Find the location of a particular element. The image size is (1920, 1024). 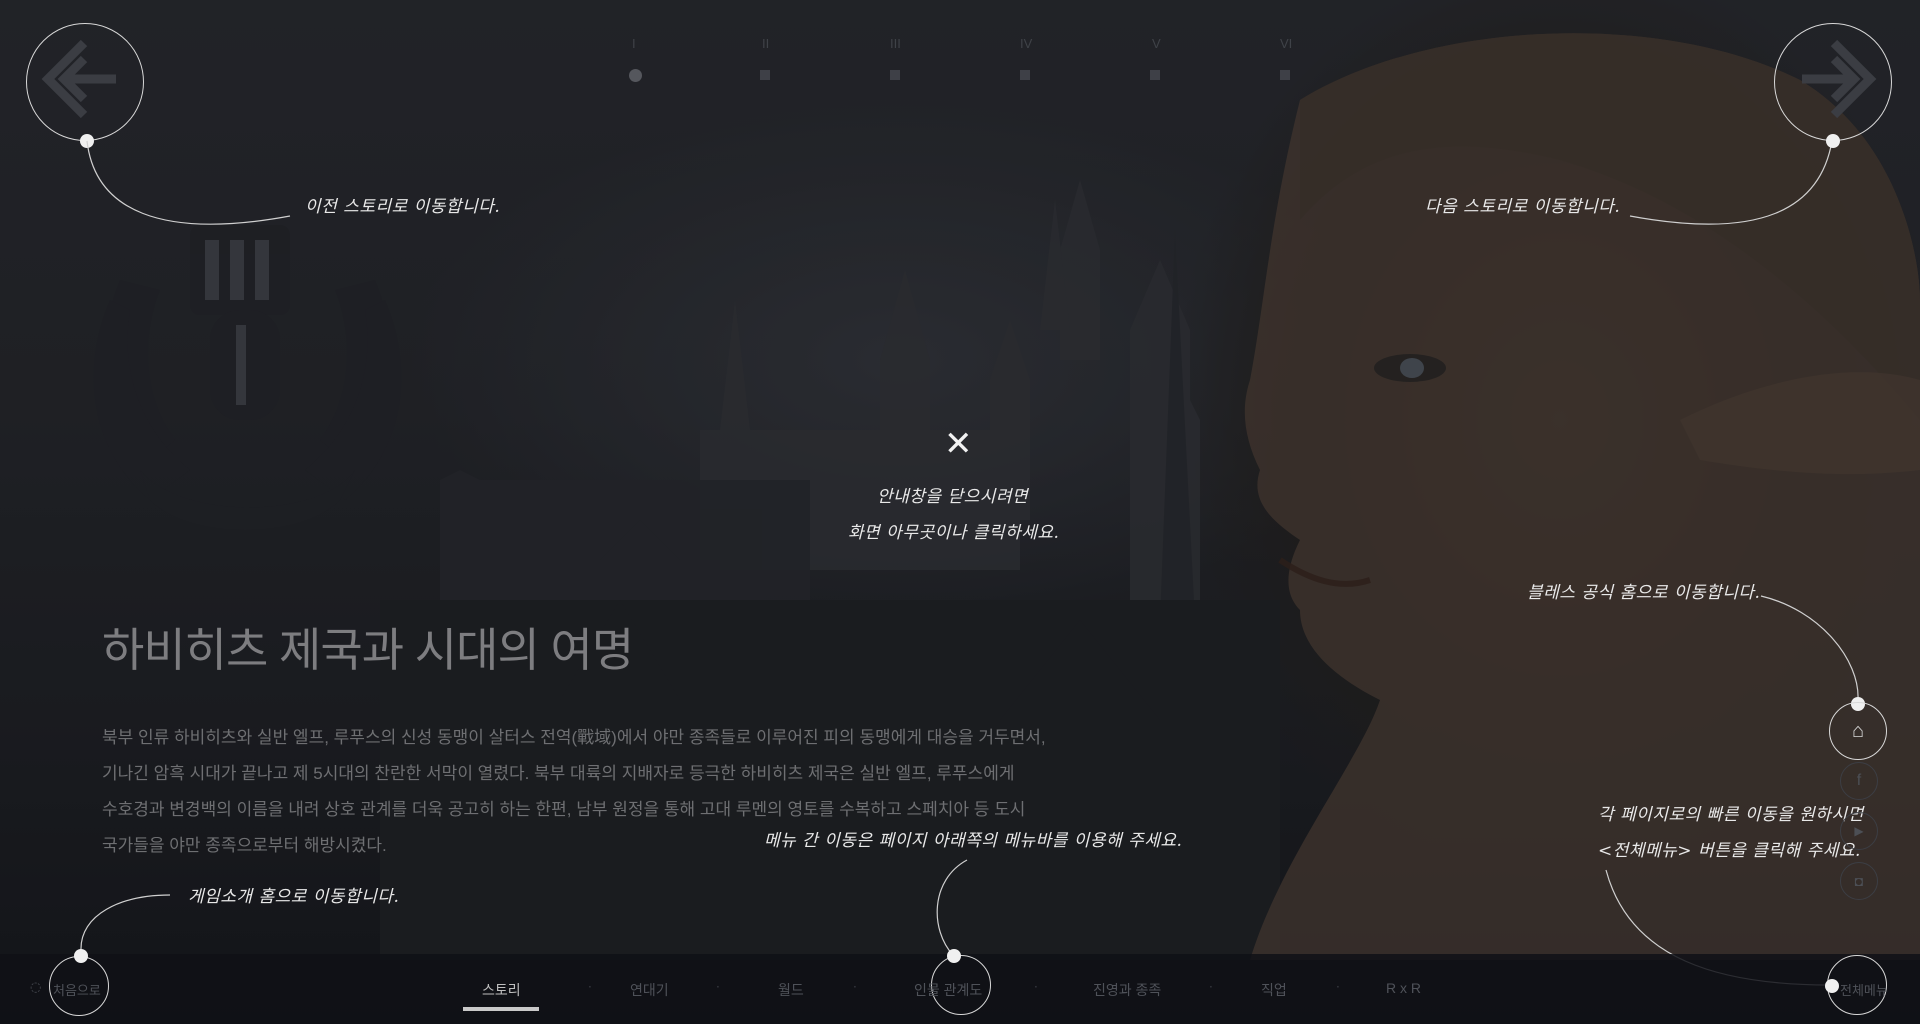

page-title: 하비히츠 제국과 시대의 여명 is located at coordinates (368, 650).